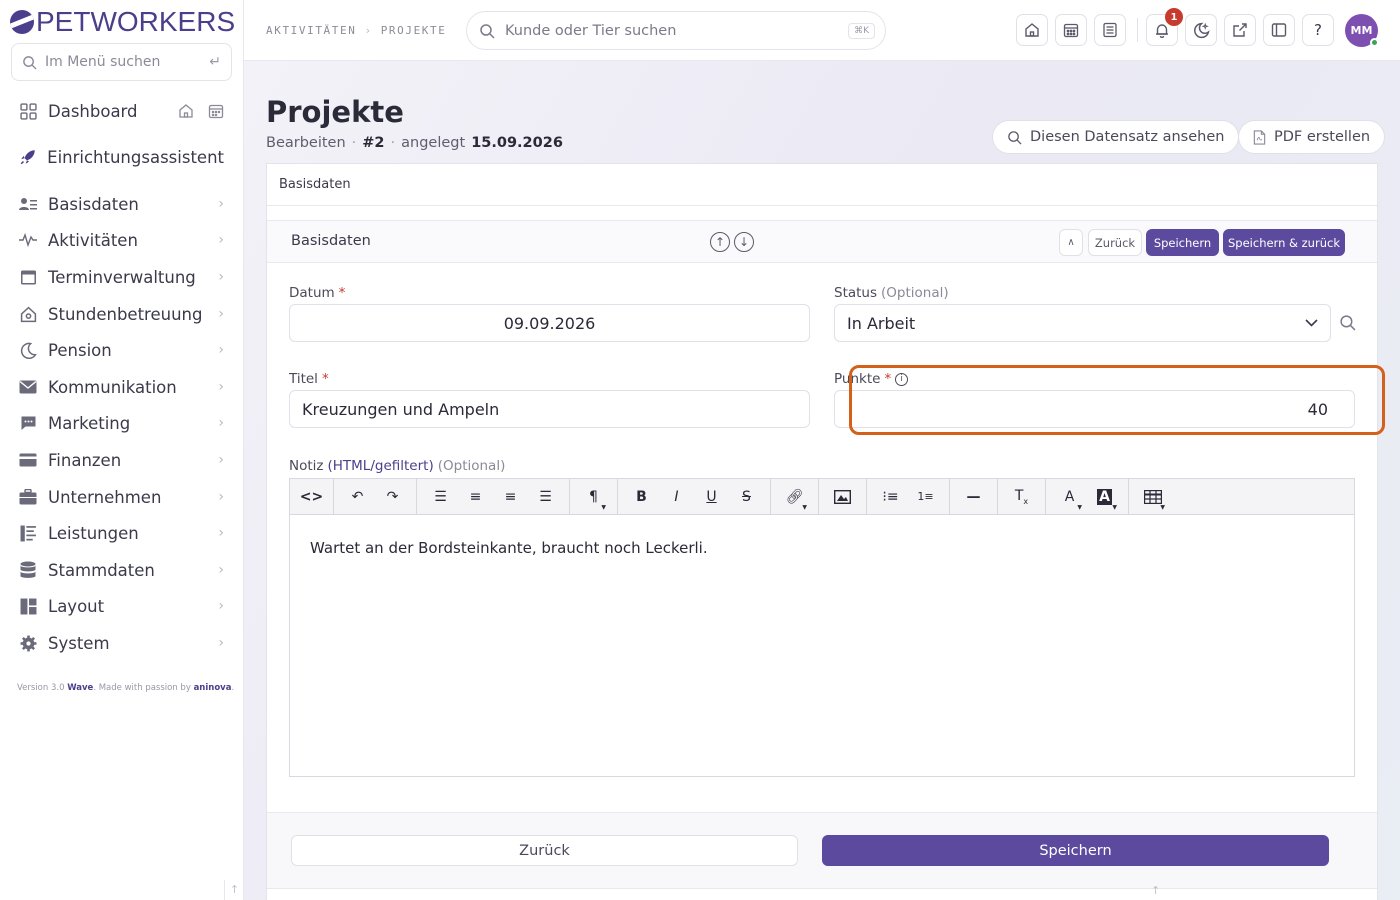 The height and width of the screenshot is (900, 1400). What do you see at coordinates (28, 240) in the screenshot?
I see `activity-icon` at bounding box center [28, 240].